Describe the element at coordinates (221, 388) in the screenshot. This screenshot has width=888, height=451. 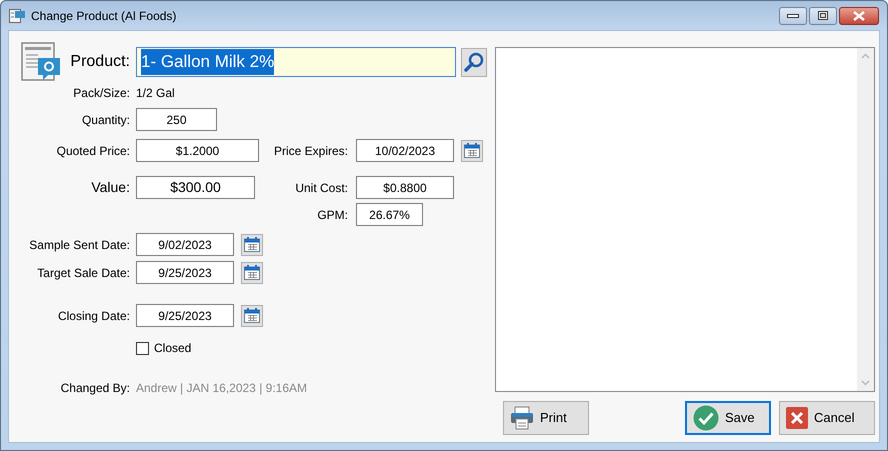
I see `changed-by-value: Andrew | JAN 16,2023 | 9:16AM` at that location.